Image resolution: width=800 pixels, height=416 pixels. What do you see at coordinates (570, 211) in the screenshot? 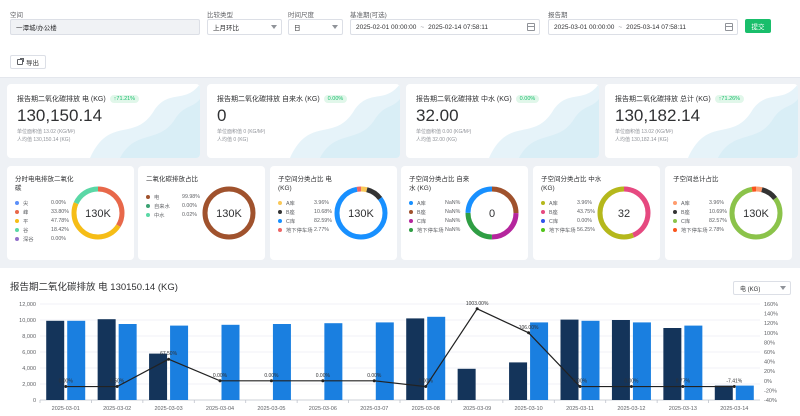
I see `legend-item: B座 43.75%` at bounding box center [570, 211].